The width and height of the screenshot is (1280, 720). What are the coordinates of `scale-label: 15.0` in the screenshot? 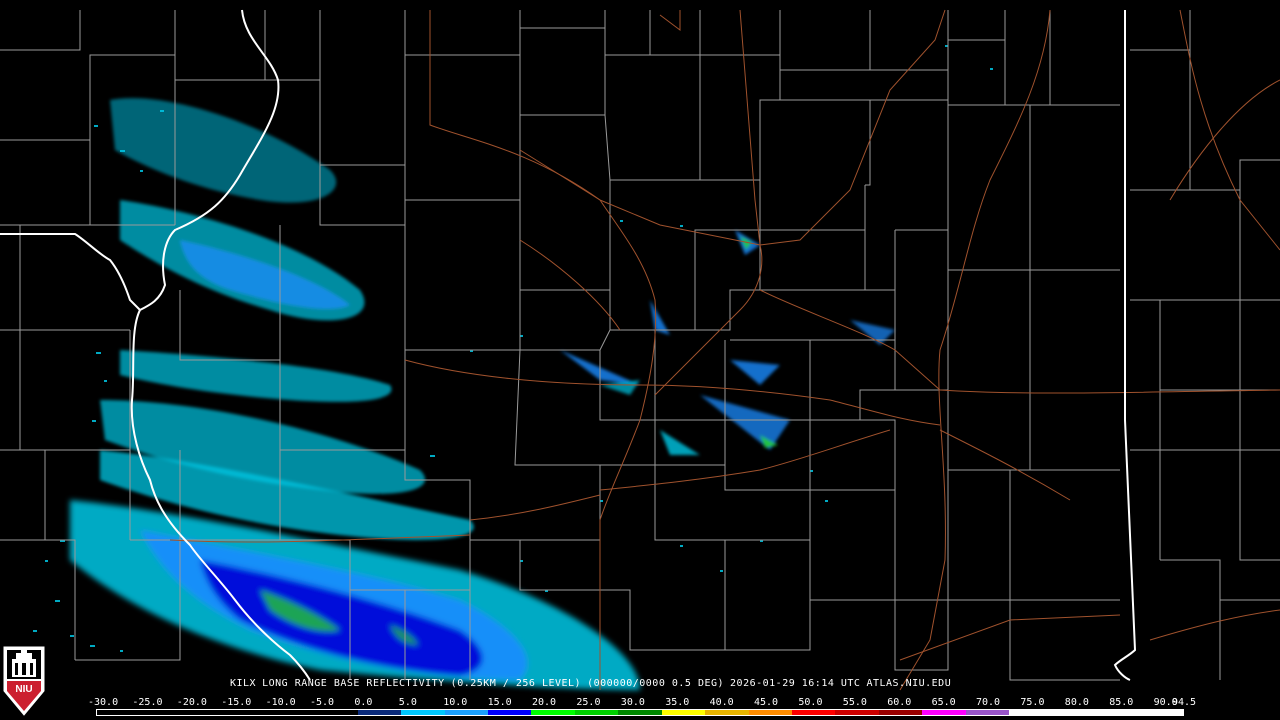 It's located at (499, 702).